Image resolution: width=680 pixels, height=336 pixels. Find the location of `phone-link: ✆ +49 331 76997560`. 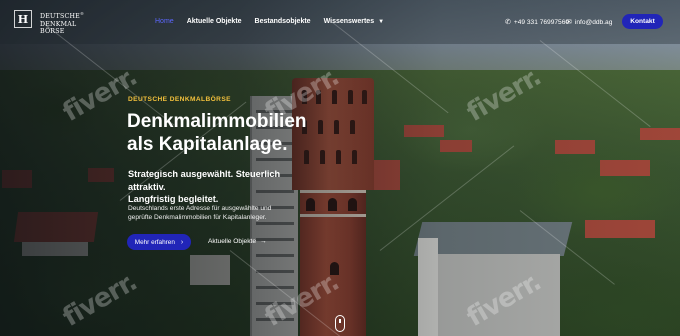

phone-link: ✆ +49 331 76997560 is located at coordinates (537, 22).